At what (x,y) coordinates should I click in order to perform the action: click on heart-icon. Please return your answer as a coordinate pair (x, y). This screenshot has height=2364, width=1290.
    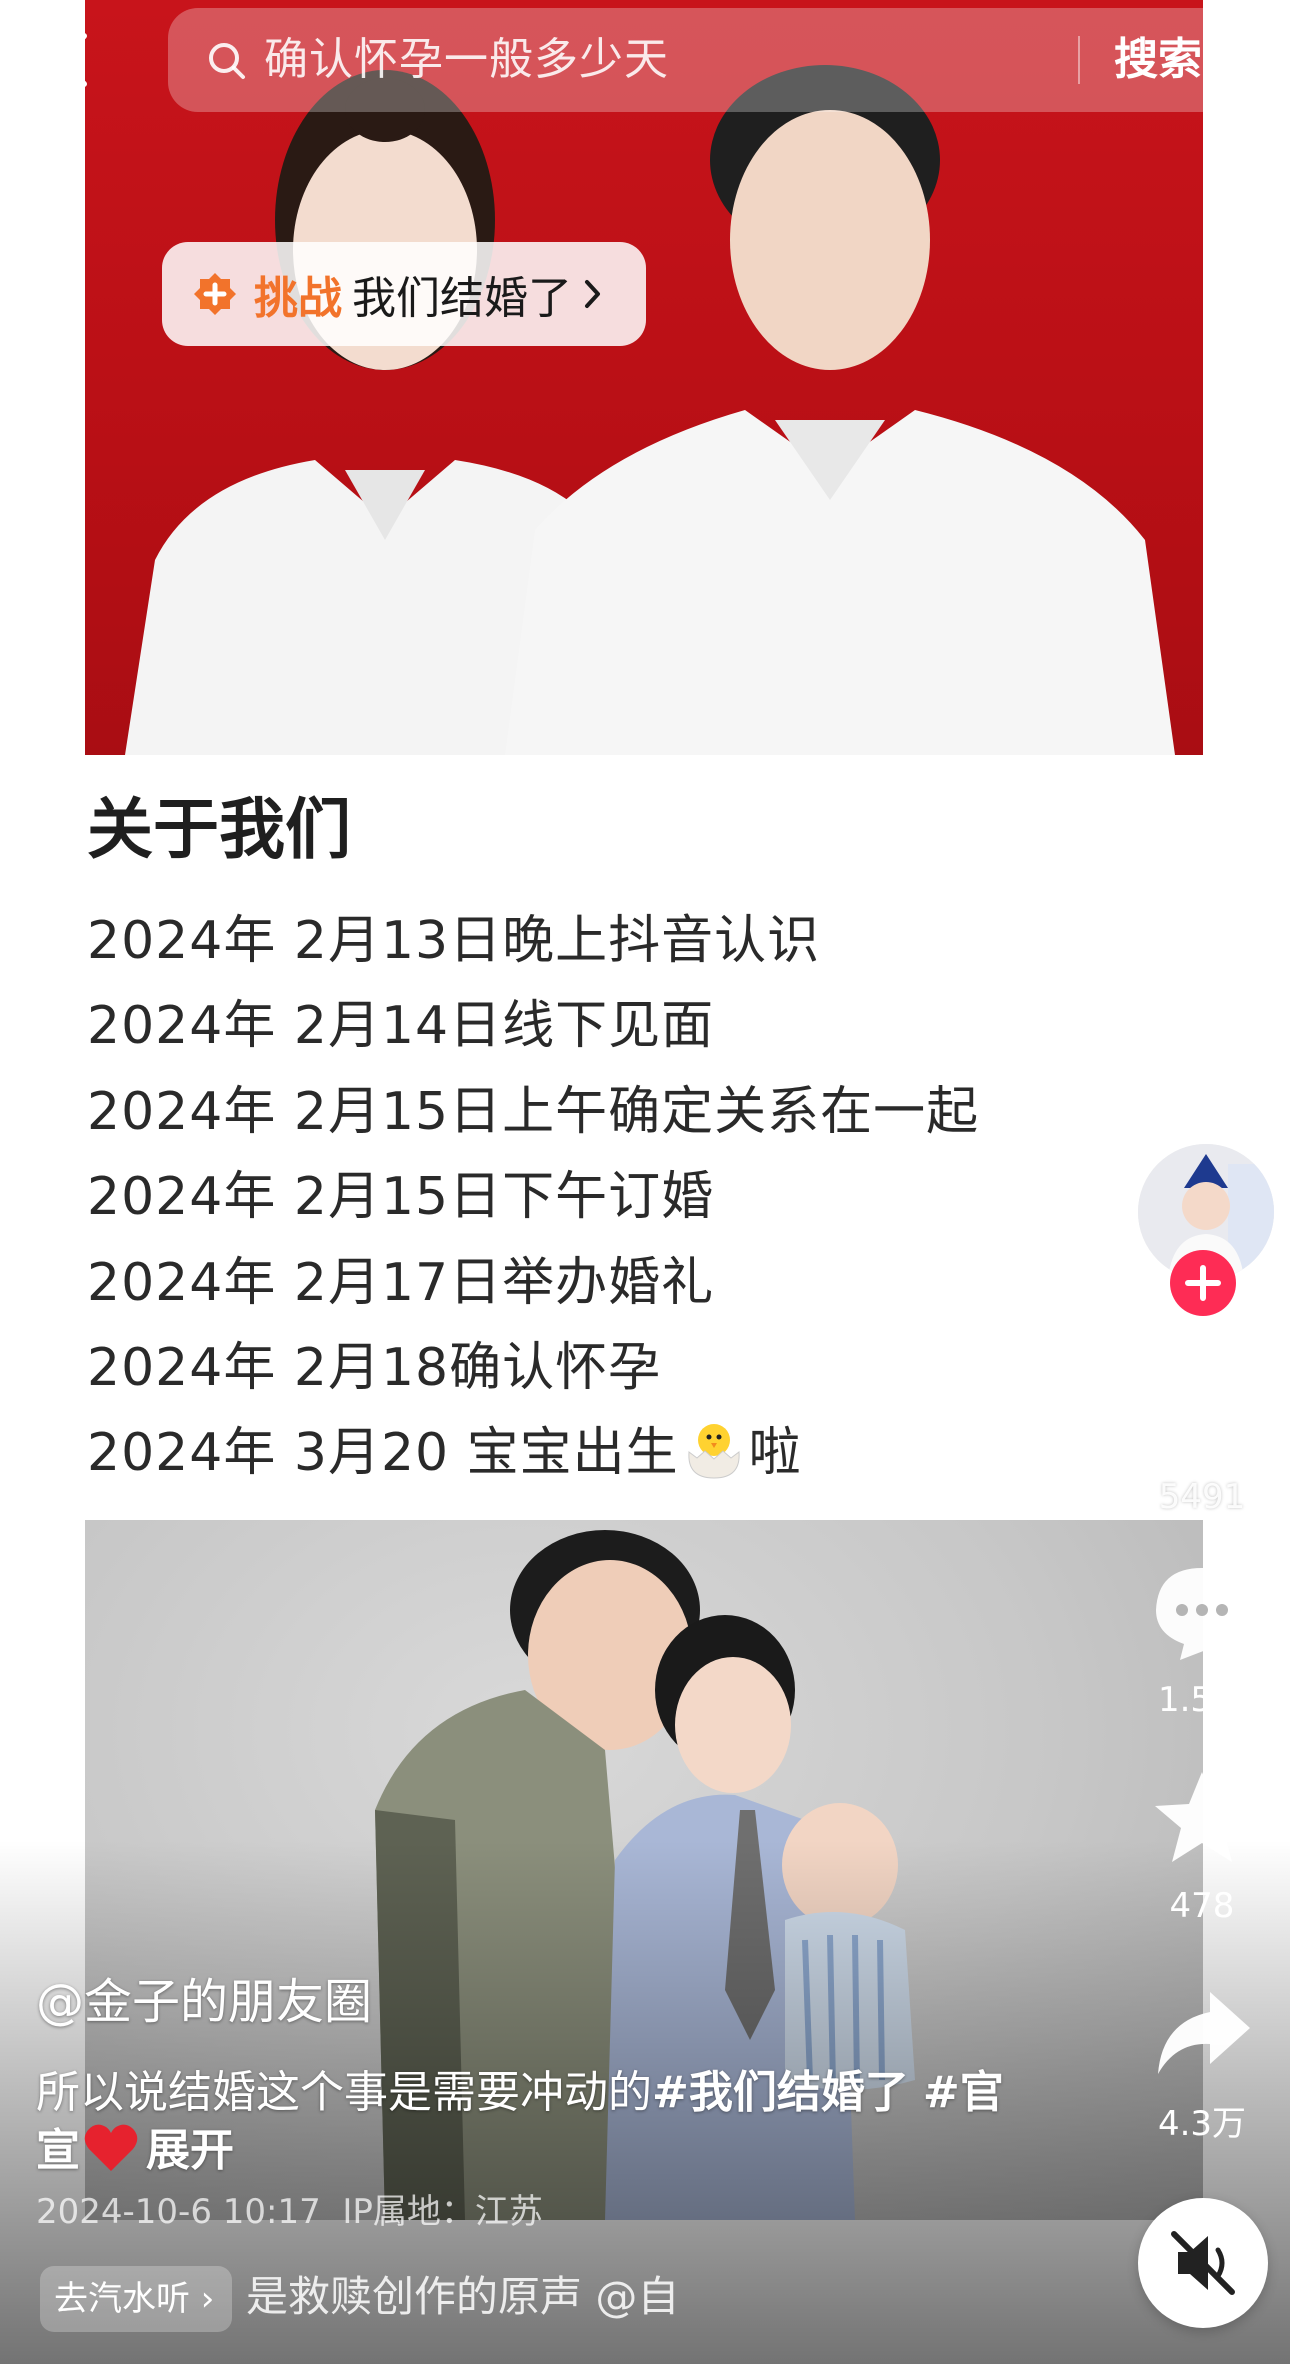
    Looking at the image, I should click on (1202, 1406).